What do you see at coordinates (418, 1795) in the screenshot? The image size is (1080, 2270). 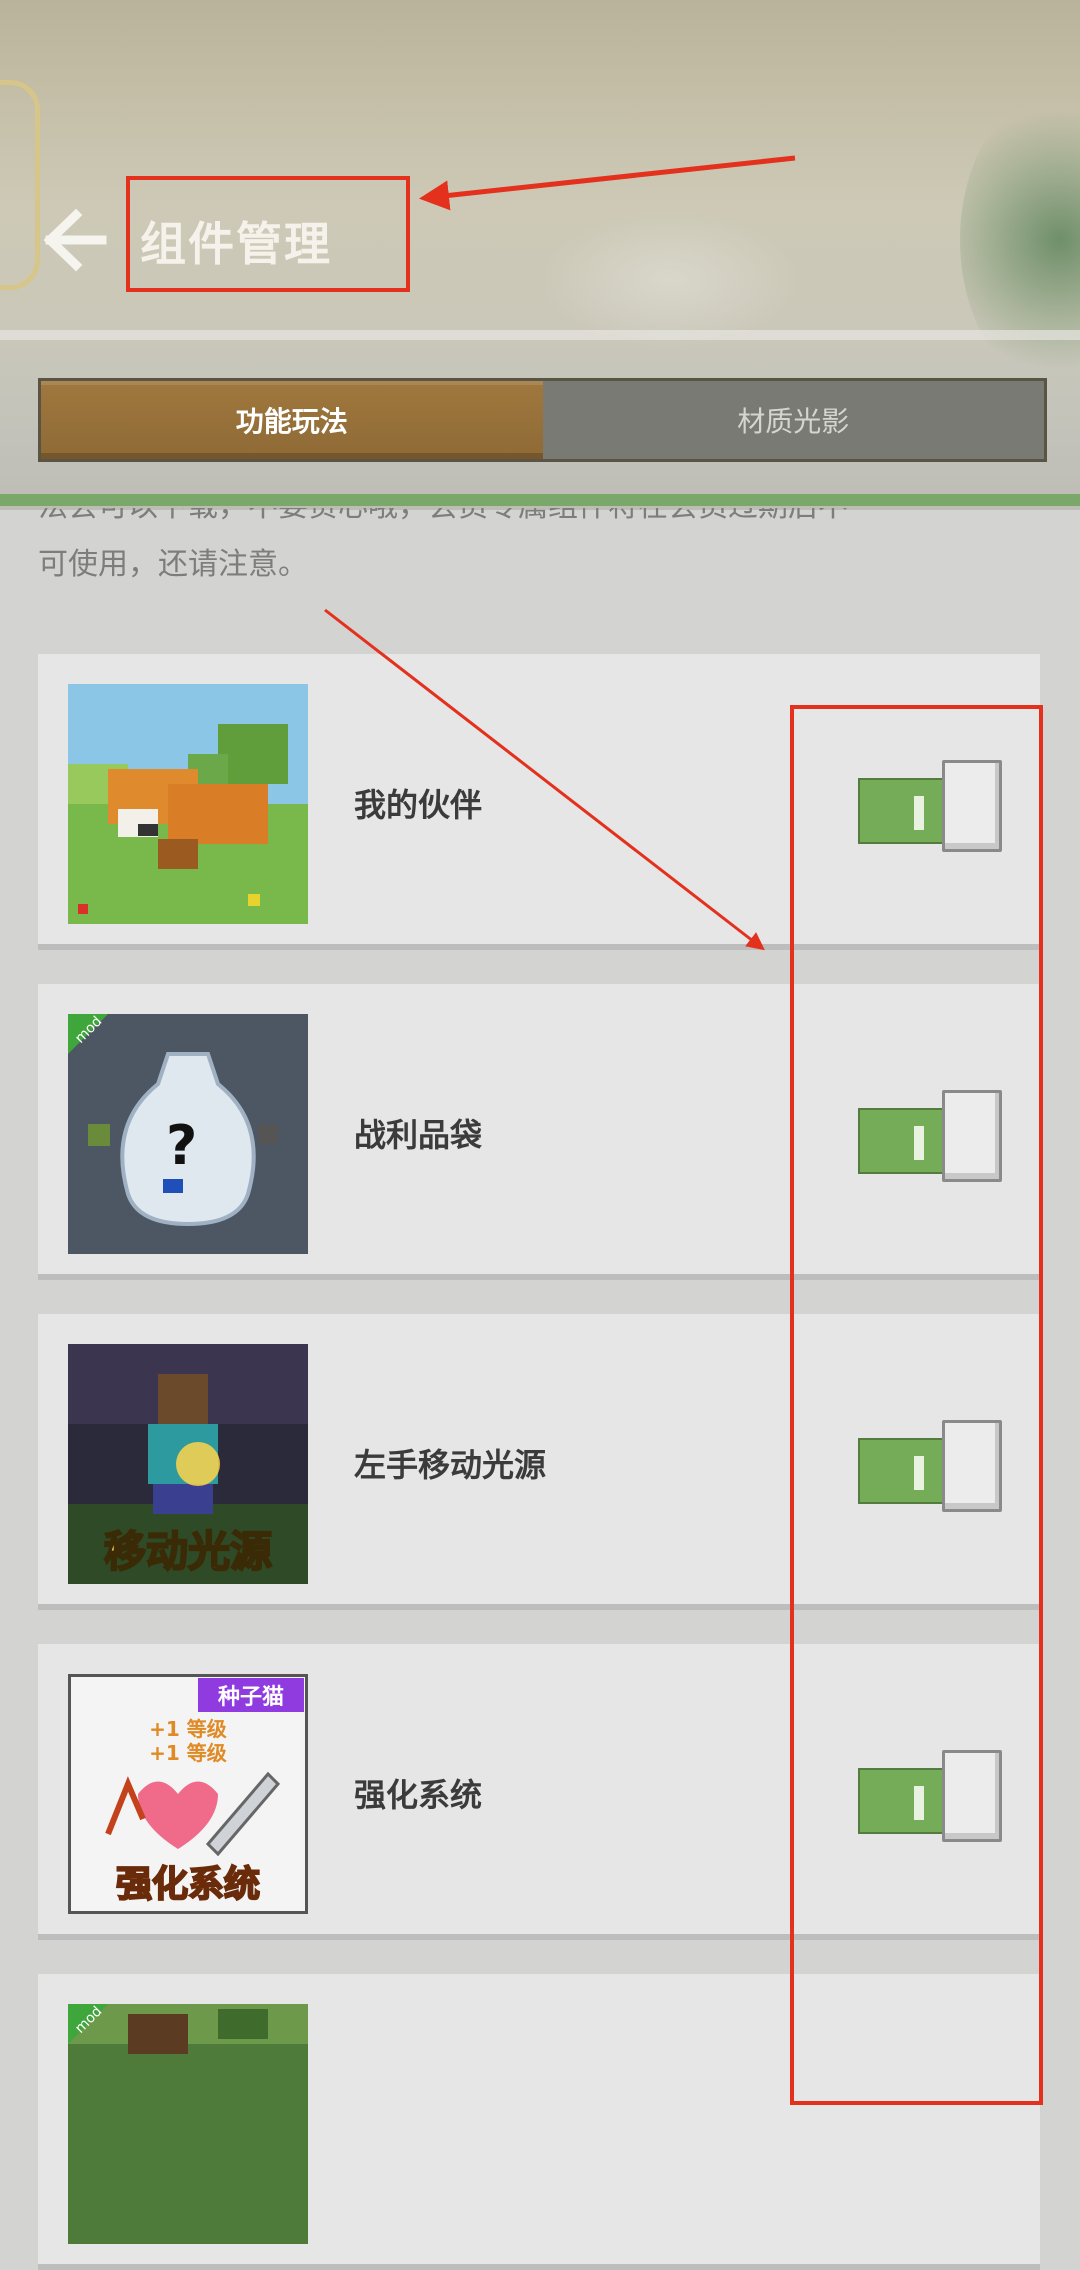 I see `item-label: 强化系统` at bounding box center [418, 1795].